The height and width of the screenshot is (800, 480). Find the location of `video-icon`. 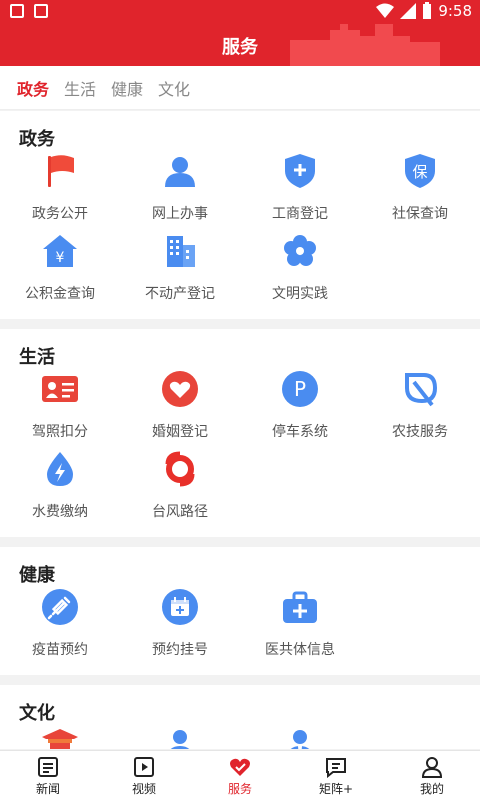

video-icon is located at coordinates (144, 767).